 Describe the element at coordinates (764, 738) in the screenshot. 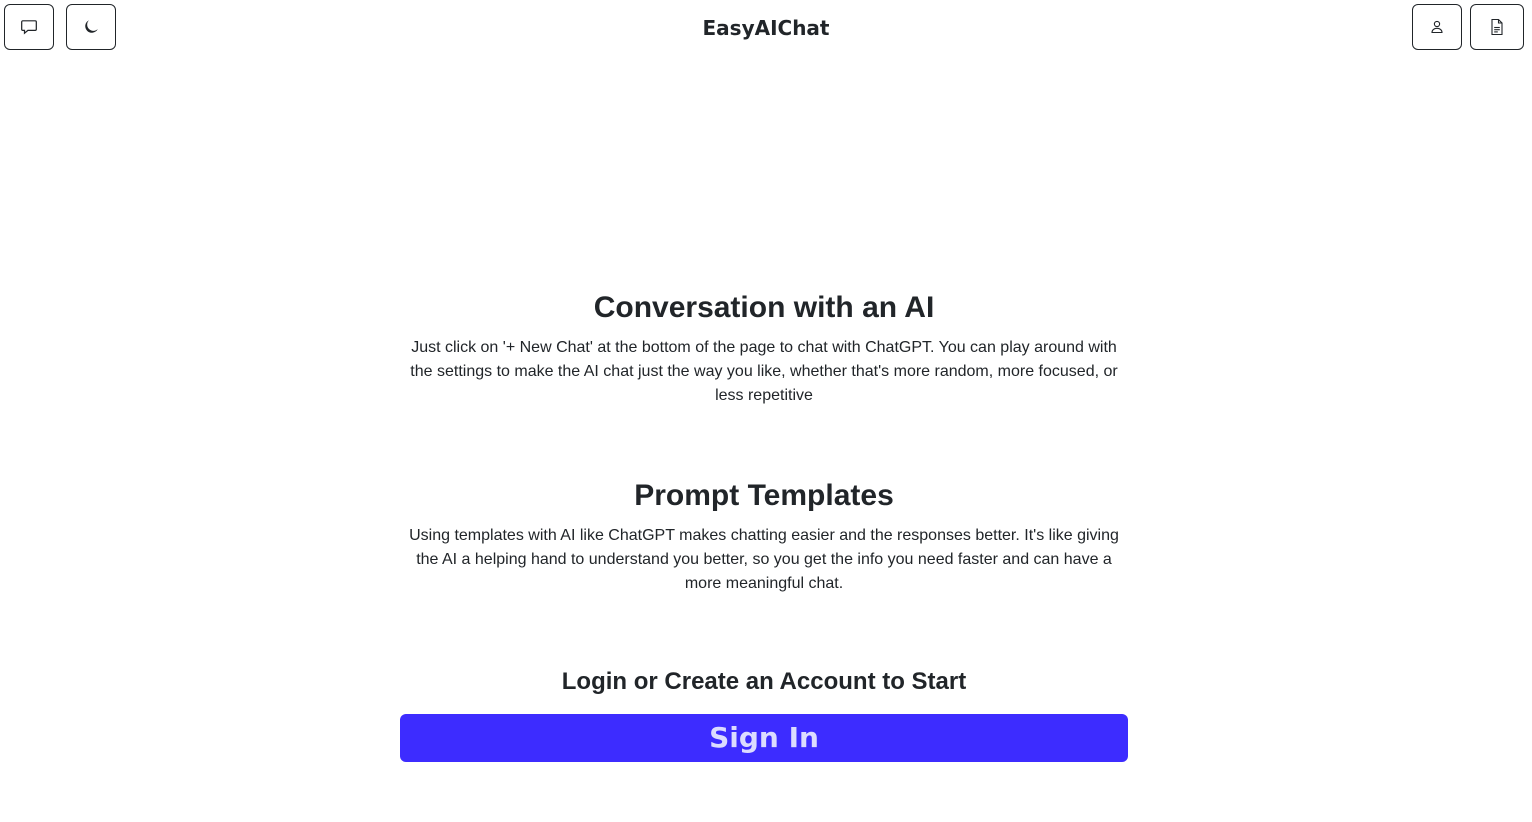

I see `sign-in-button: Sign In` at that location.